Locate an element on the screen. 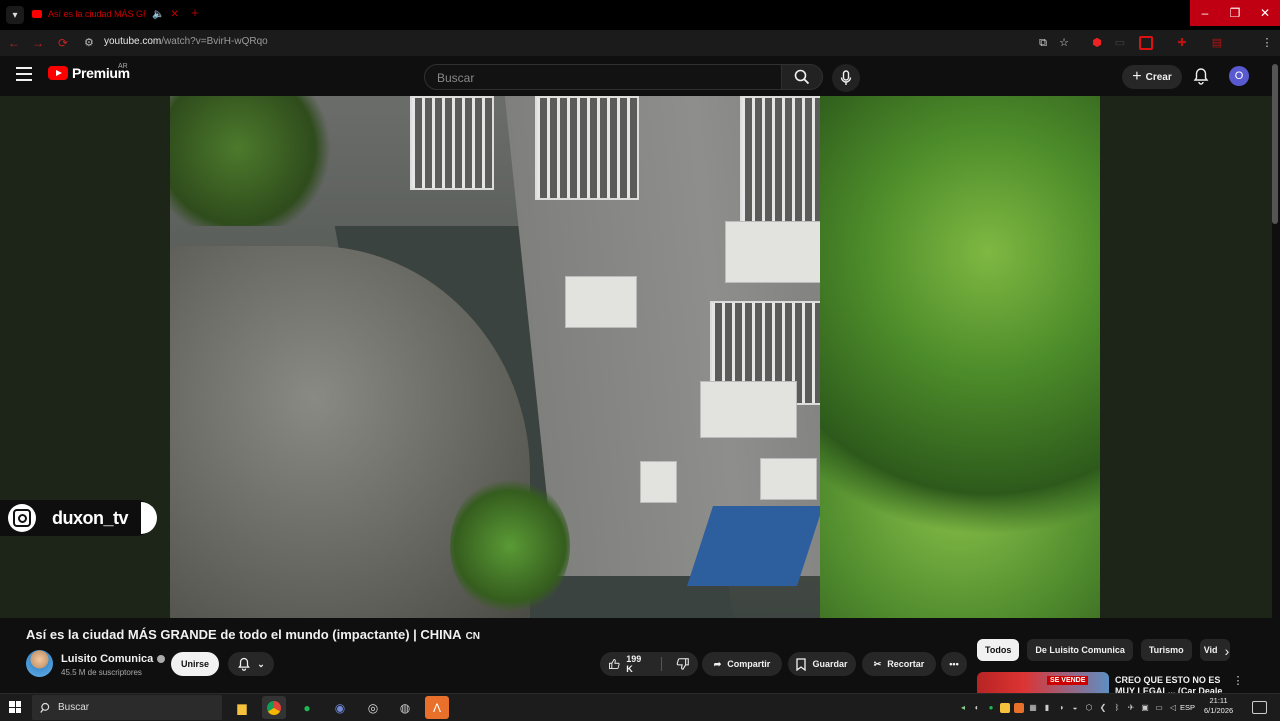 This screenshot has width=1280, height=721. dislike-button is located at coordinates (683, 664).